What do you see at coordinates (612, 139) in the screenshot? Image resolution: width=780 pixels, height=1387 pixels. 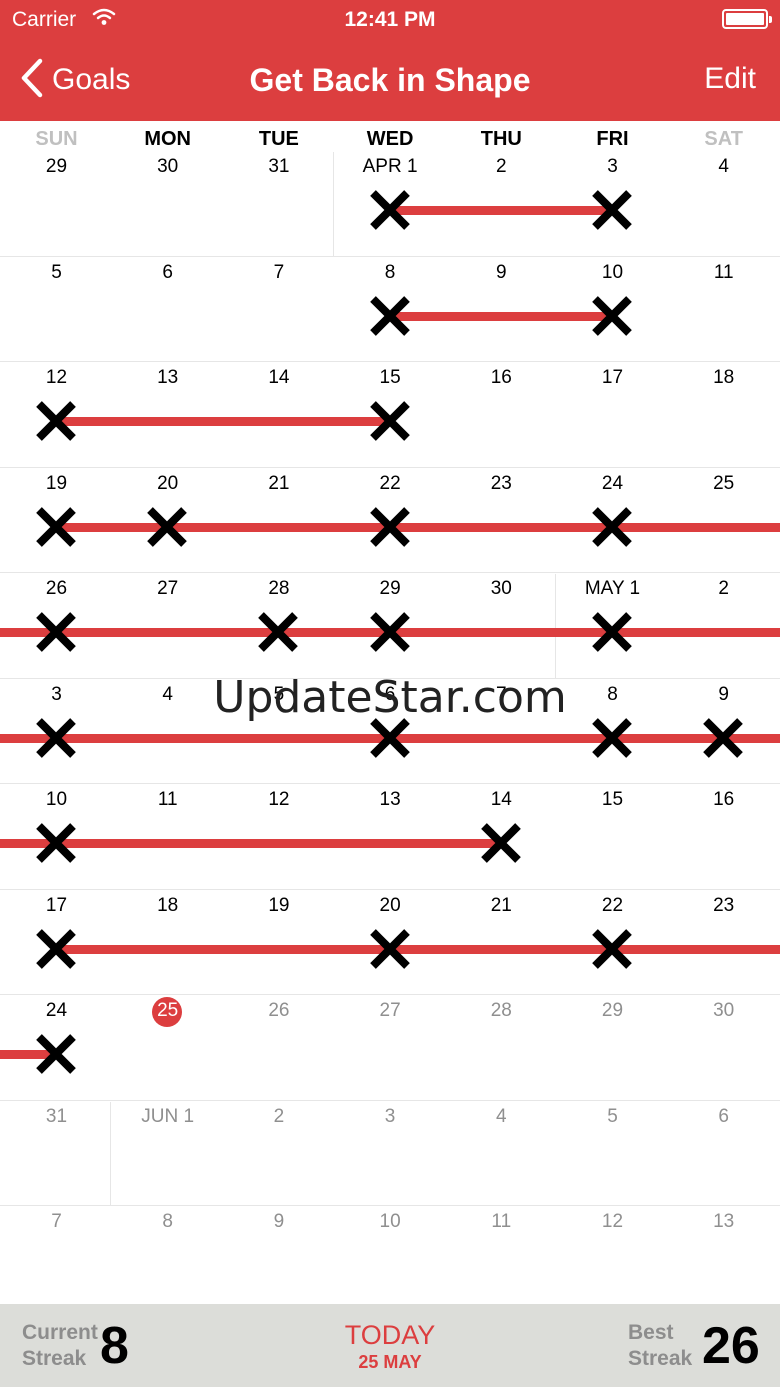 I see `weekday-fri: FRI` at bounding box center [612, 139].